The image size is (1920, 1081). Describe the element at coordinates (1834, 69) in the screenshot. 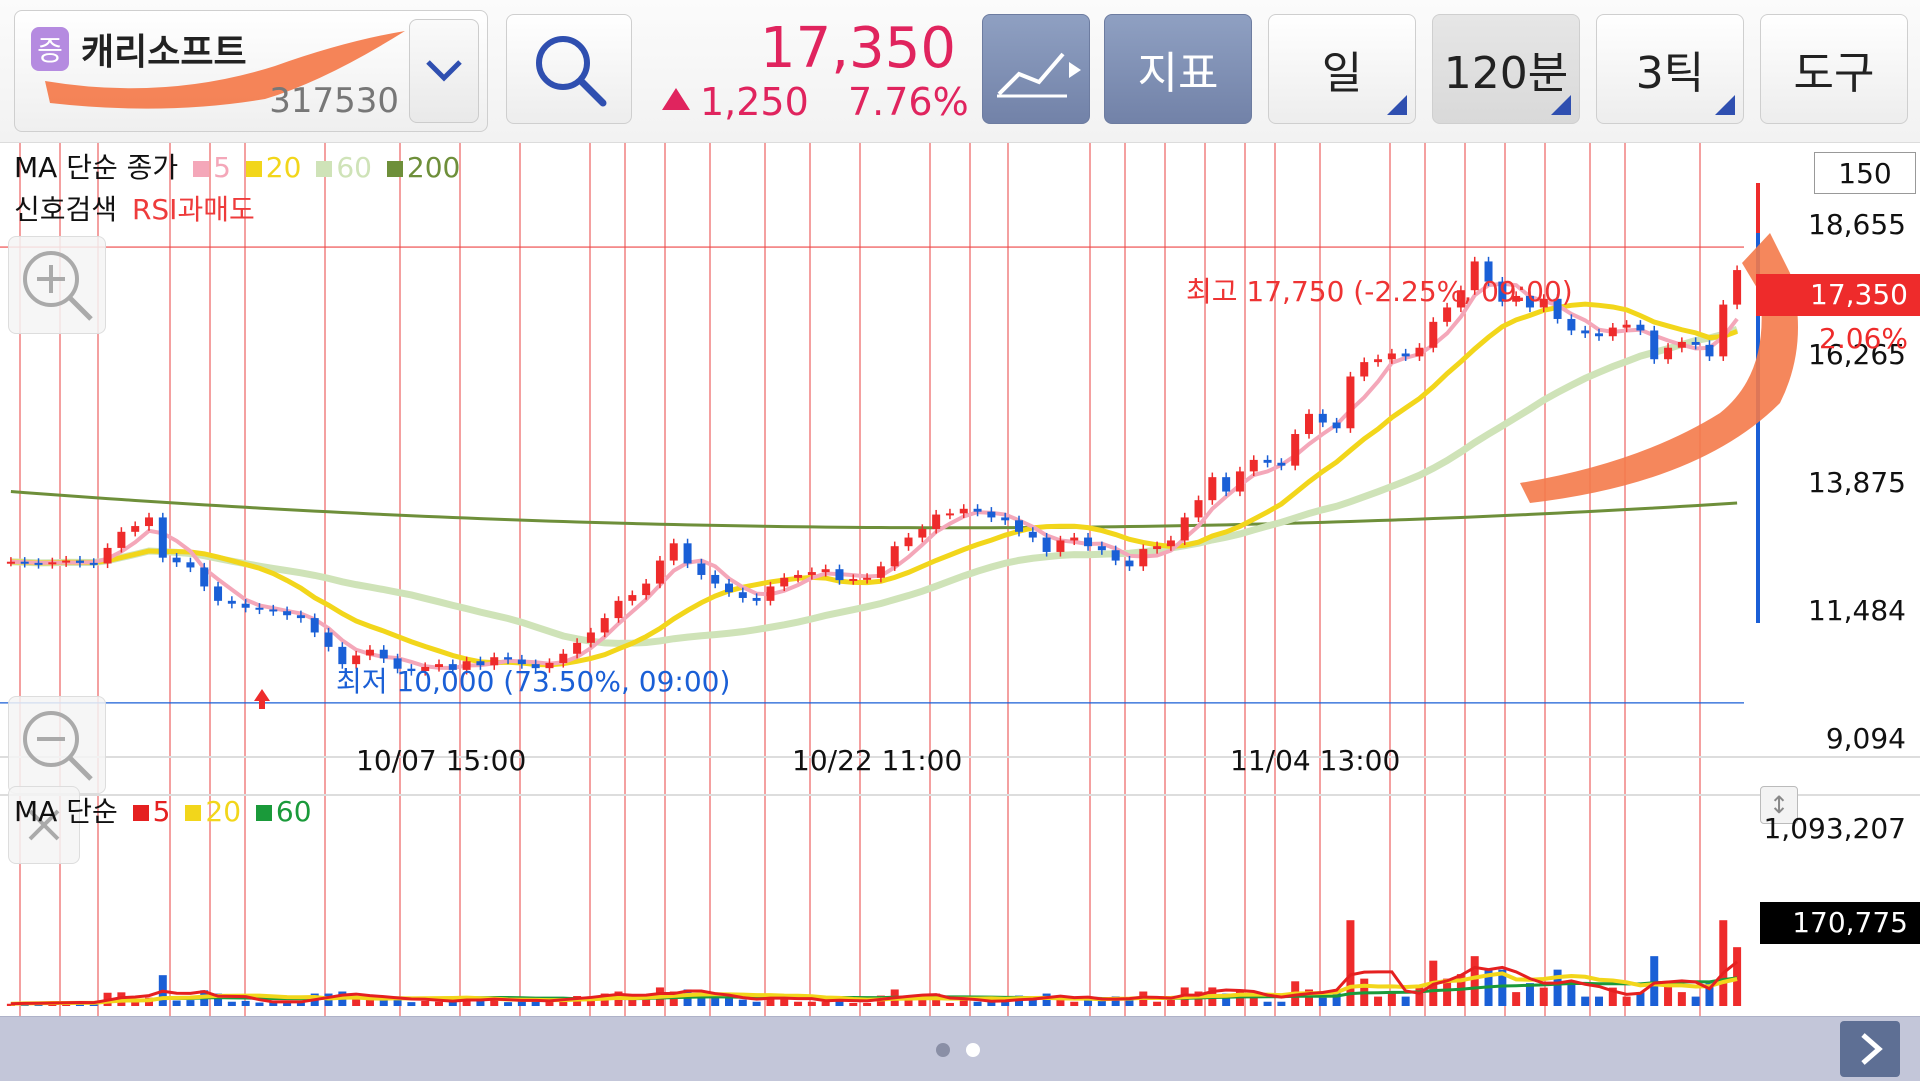

I see `tools-button: 도구` at that location.